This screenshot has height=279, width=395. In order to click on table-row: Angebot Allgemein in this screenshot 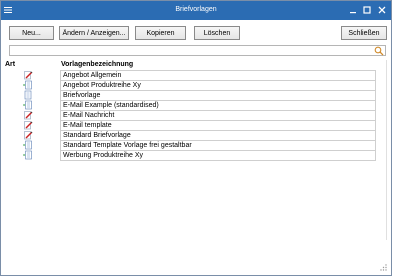, I will do `click(189, 75)`.